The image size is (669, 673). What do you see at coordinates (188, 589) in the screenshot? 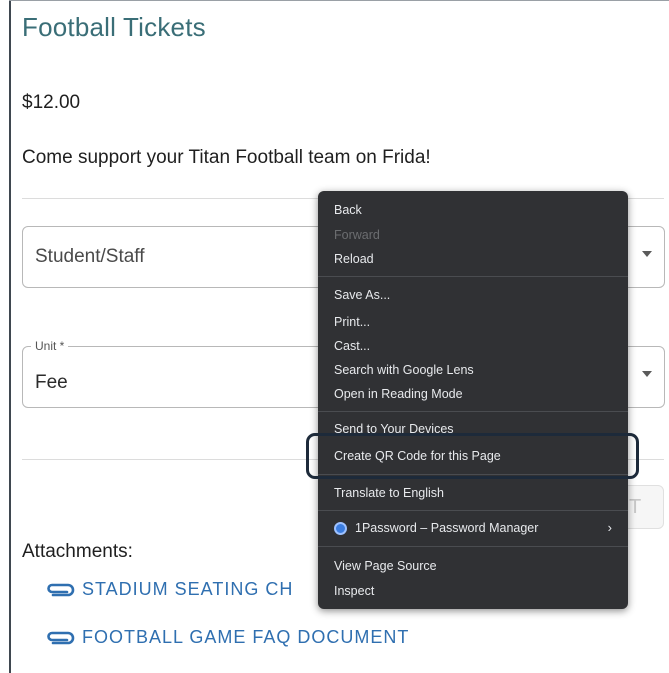
I see `attachment-link-label: STADIUM SEATING CH` at bounding box center [188, 589].